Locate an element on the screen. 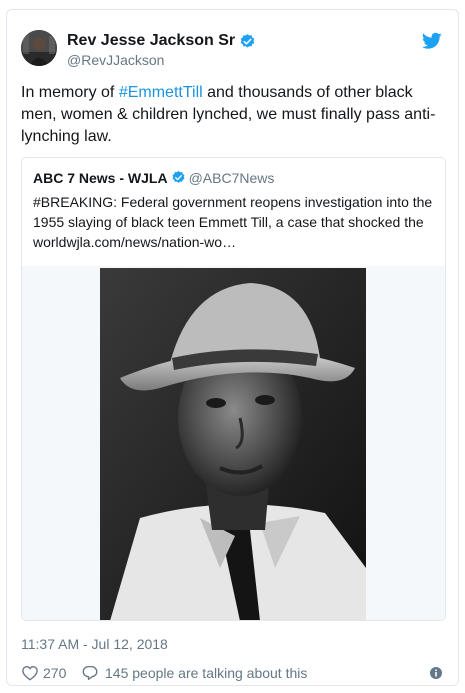 The width and height of the screenshot is (465, 693). quoted-handle: @ABC7News is located at coordinates (232, 178).